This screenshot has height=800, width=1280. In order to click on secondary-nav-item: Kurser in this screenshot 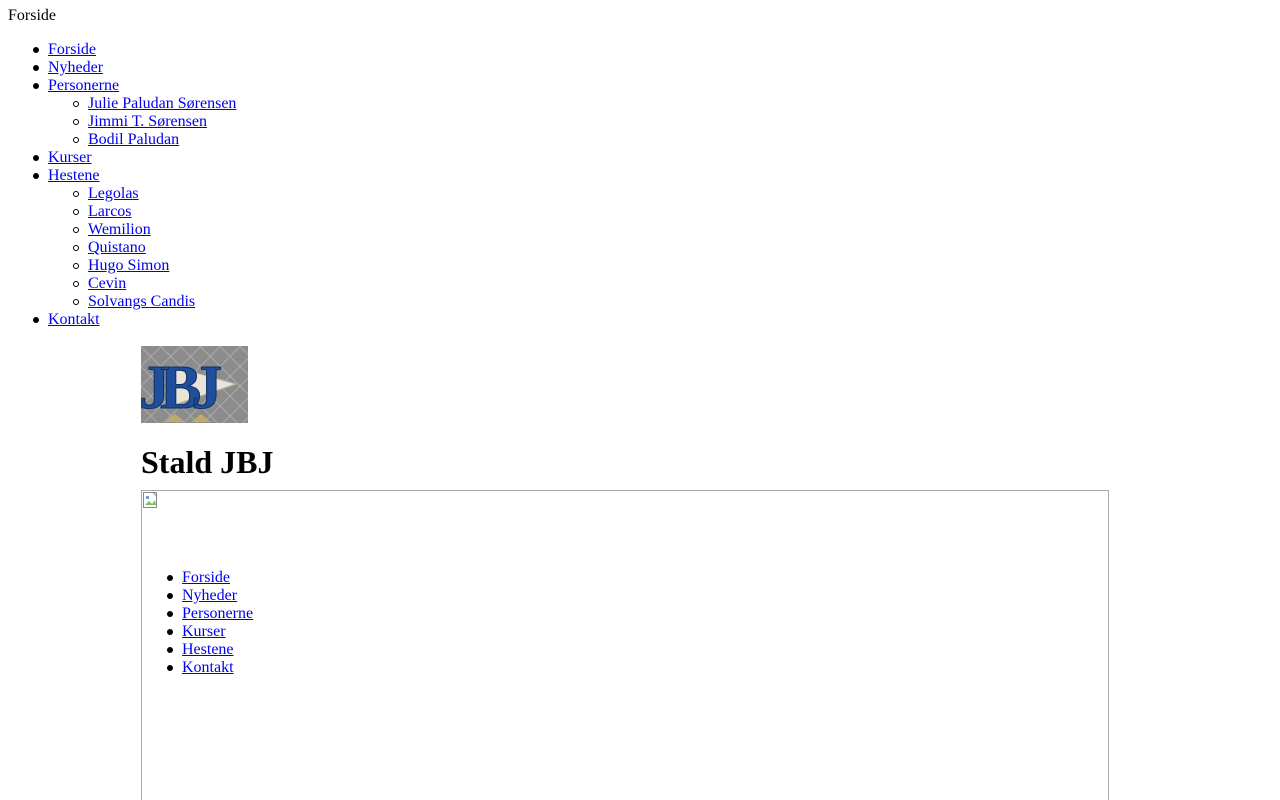, I will do `click(209, 632)`.